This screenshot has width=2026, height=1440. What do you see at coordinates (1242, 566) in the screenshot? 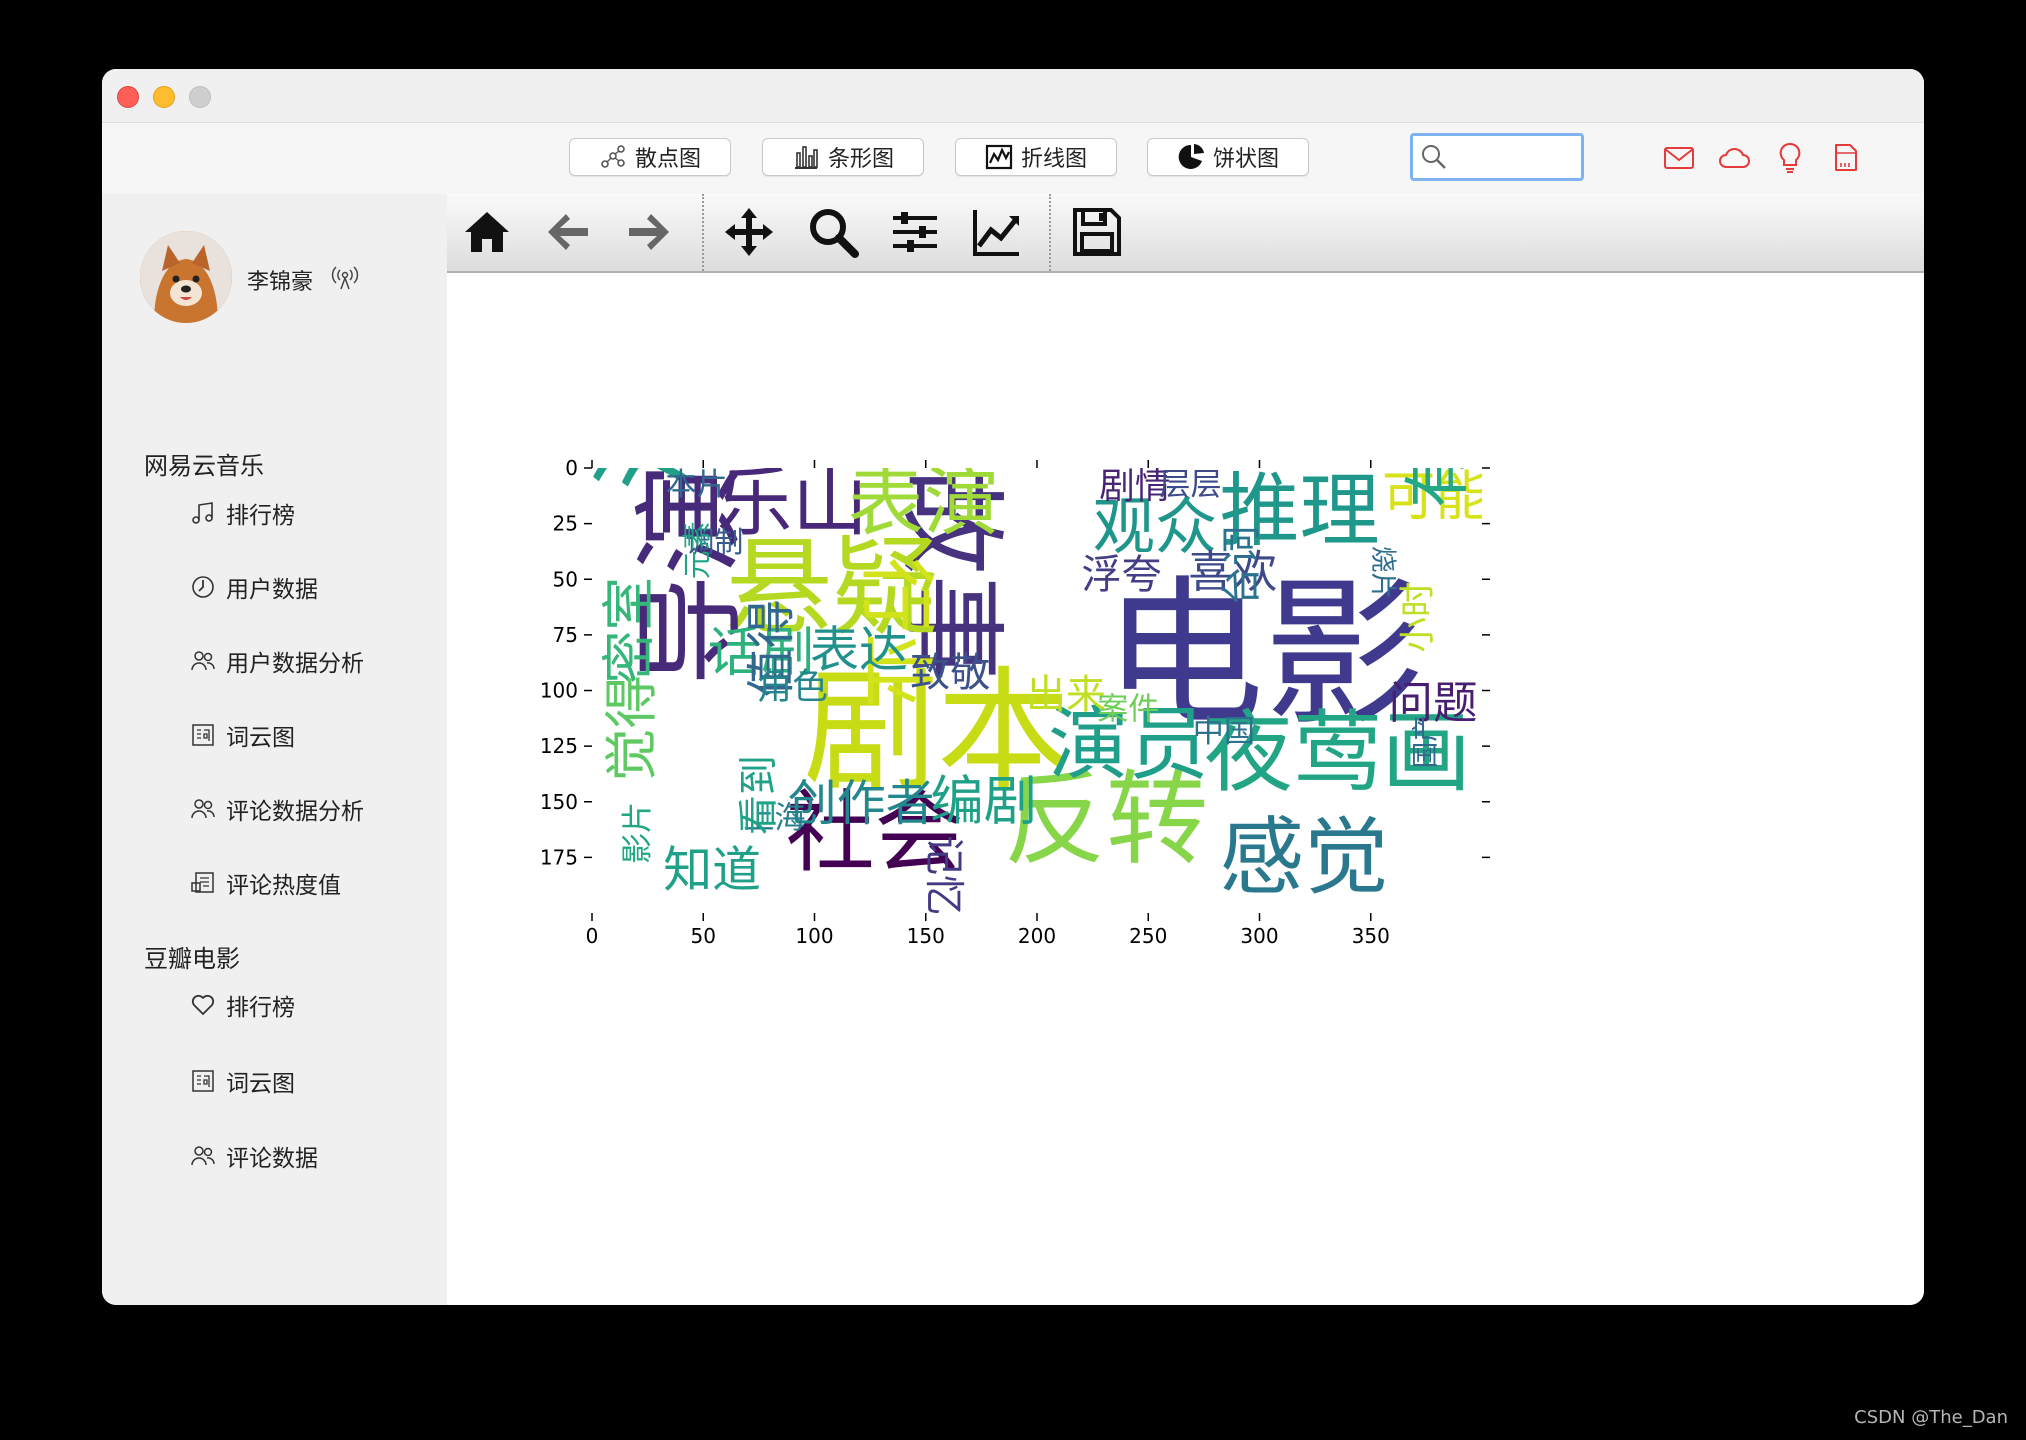
I see `word-cloud-word: 台词` at bounding box center [1242, 566].